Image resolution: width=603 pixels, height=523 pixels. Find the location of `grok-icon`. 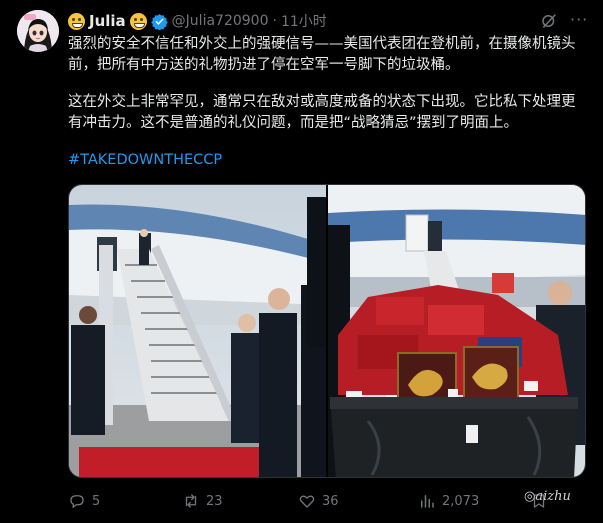

grok-icon is located at coordinates (549, 21).